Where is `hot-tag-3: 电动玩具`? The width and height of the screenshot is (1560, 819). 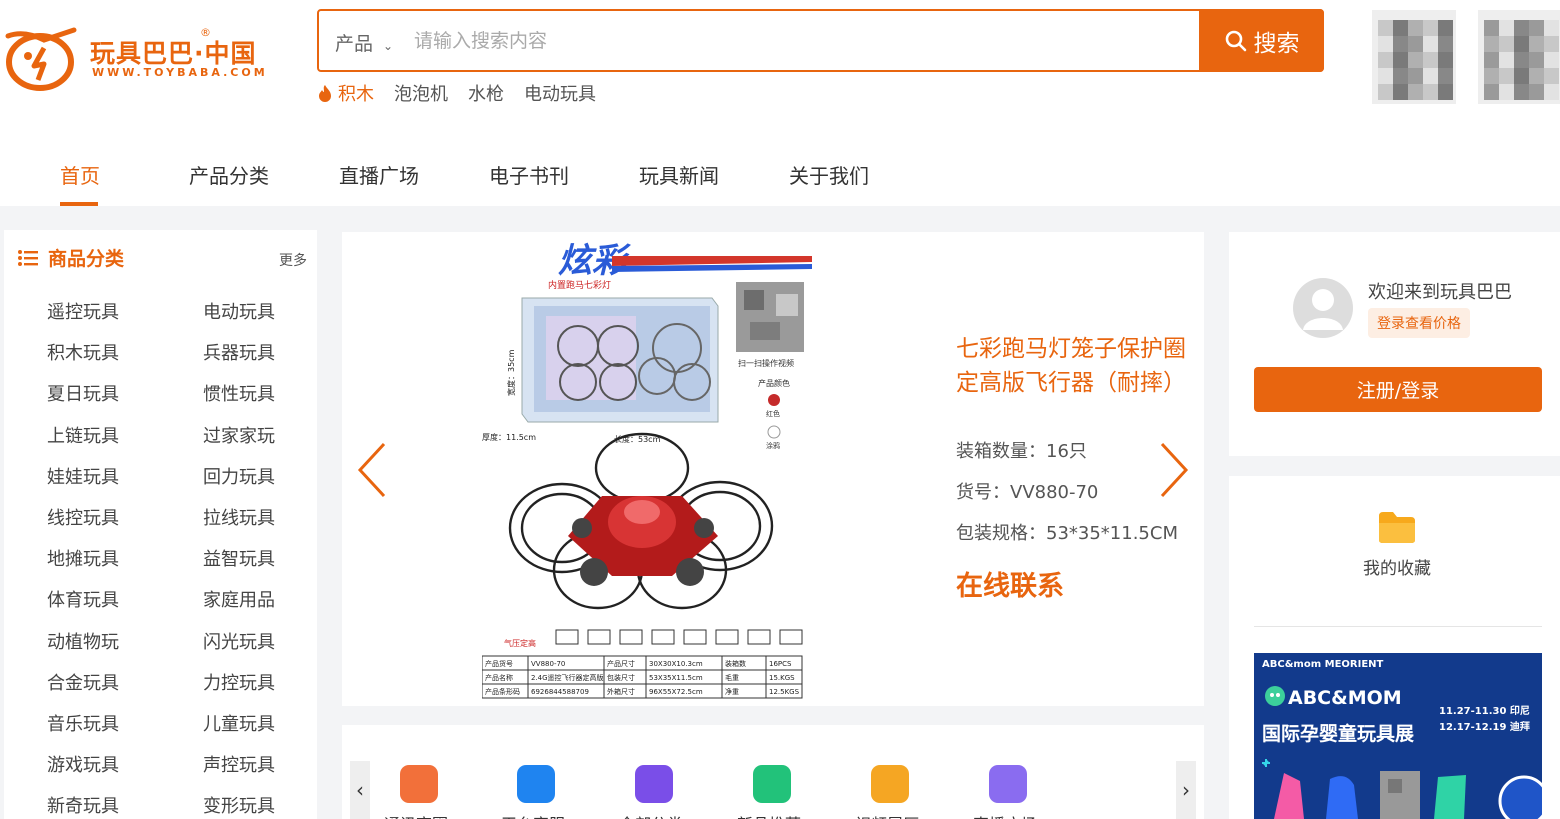 hot-tag-3: 电动玩具 is located at coordinates (560, 93).